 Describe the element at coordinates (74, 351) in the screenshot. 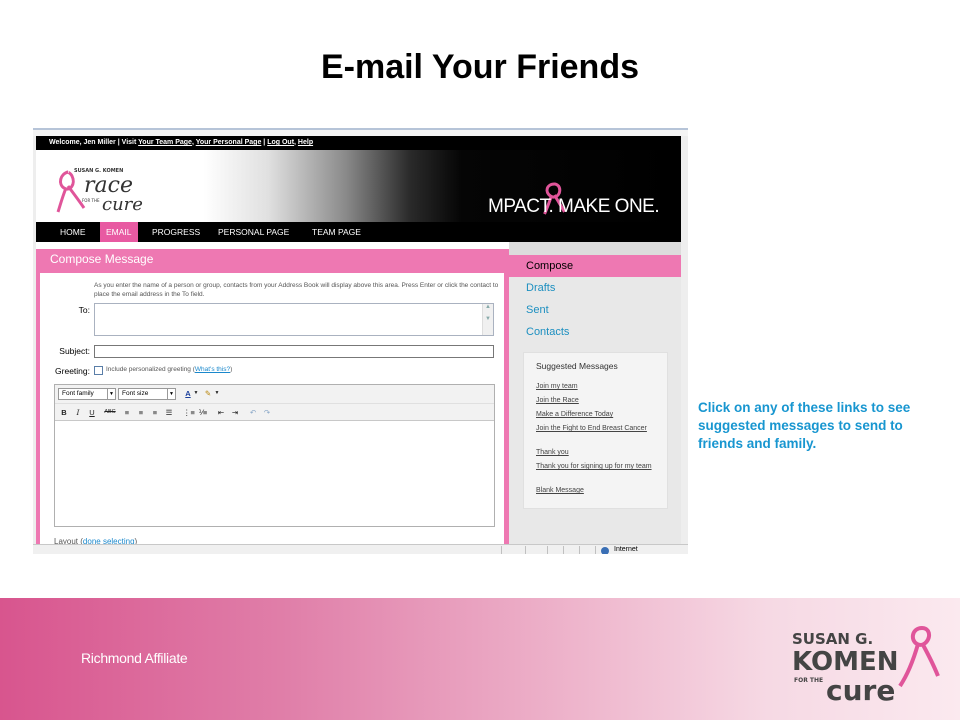

I see `subject-label: Subject:` at that location.